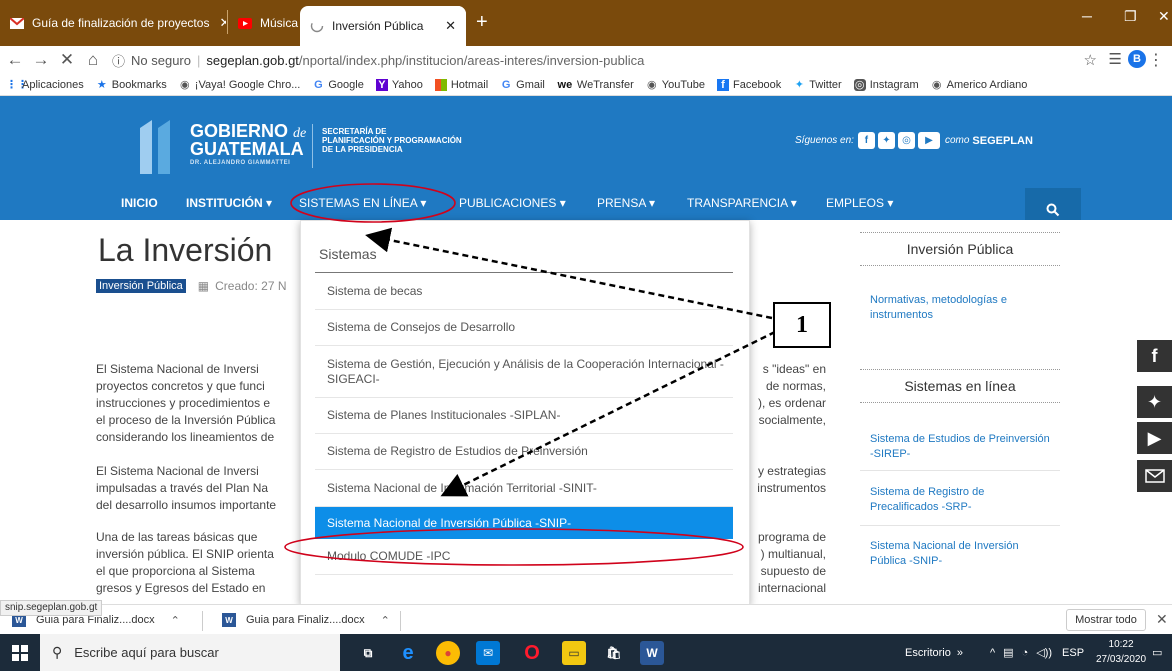 The height and width of the screenshot is (671, 1172). What do you see at coordinates (67, 60) in the screenshot?
I see `stop-icon: ✕` at bounding box center [67, 60].